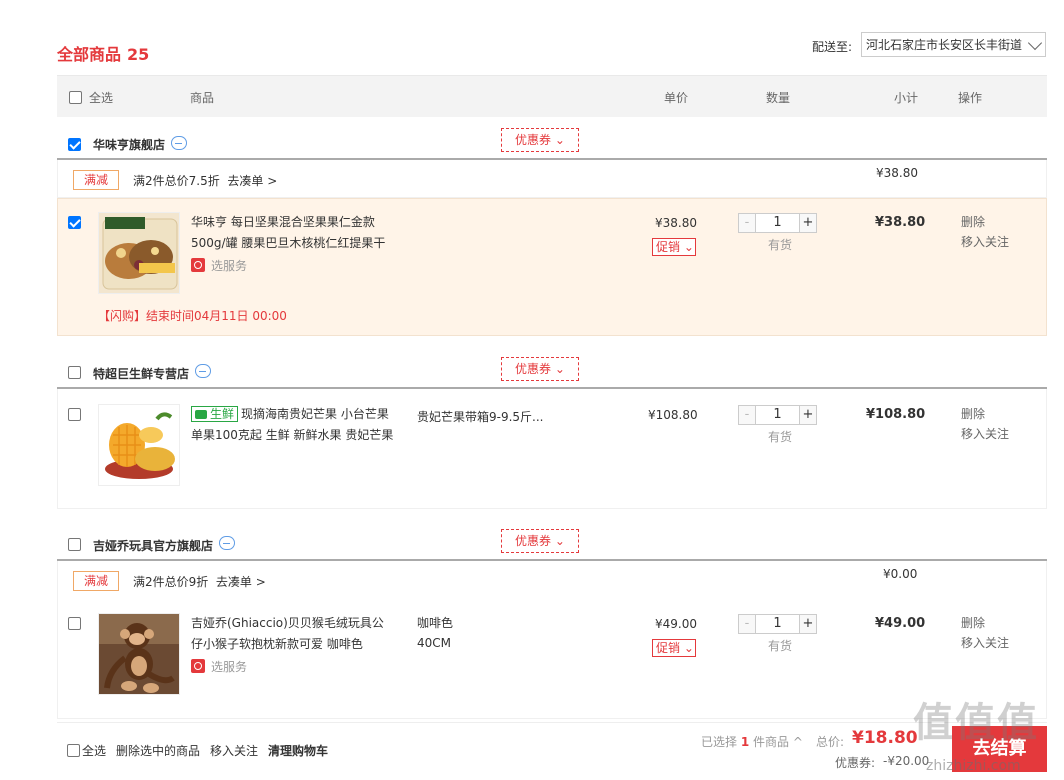 This screenshot has width=1064, height=780. Describe the element at coordinates (222, 414) in the screenshot. I see `fresh-tag-label: 生鲜` at that location.